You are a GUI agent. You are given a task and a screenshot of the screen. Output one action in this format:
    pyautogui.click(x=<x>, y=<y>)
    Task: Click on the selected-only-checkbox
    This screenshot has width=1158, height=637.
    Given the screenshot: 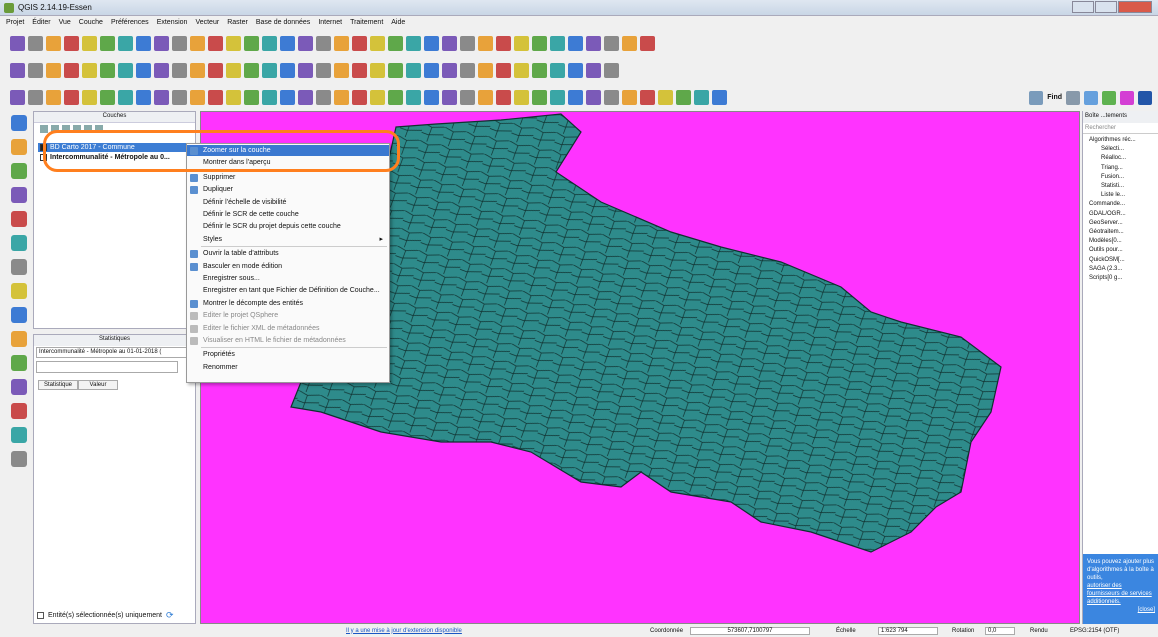 What is the action you would take?
    pyautogui.click(x=40, y=615)
    